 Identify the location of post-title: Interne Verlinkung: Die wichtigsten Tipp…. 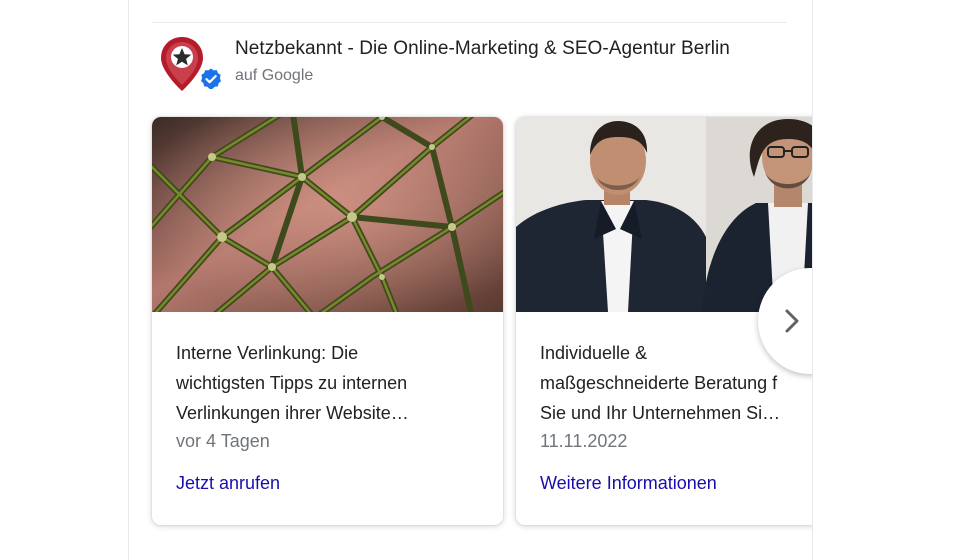
(326, 383).